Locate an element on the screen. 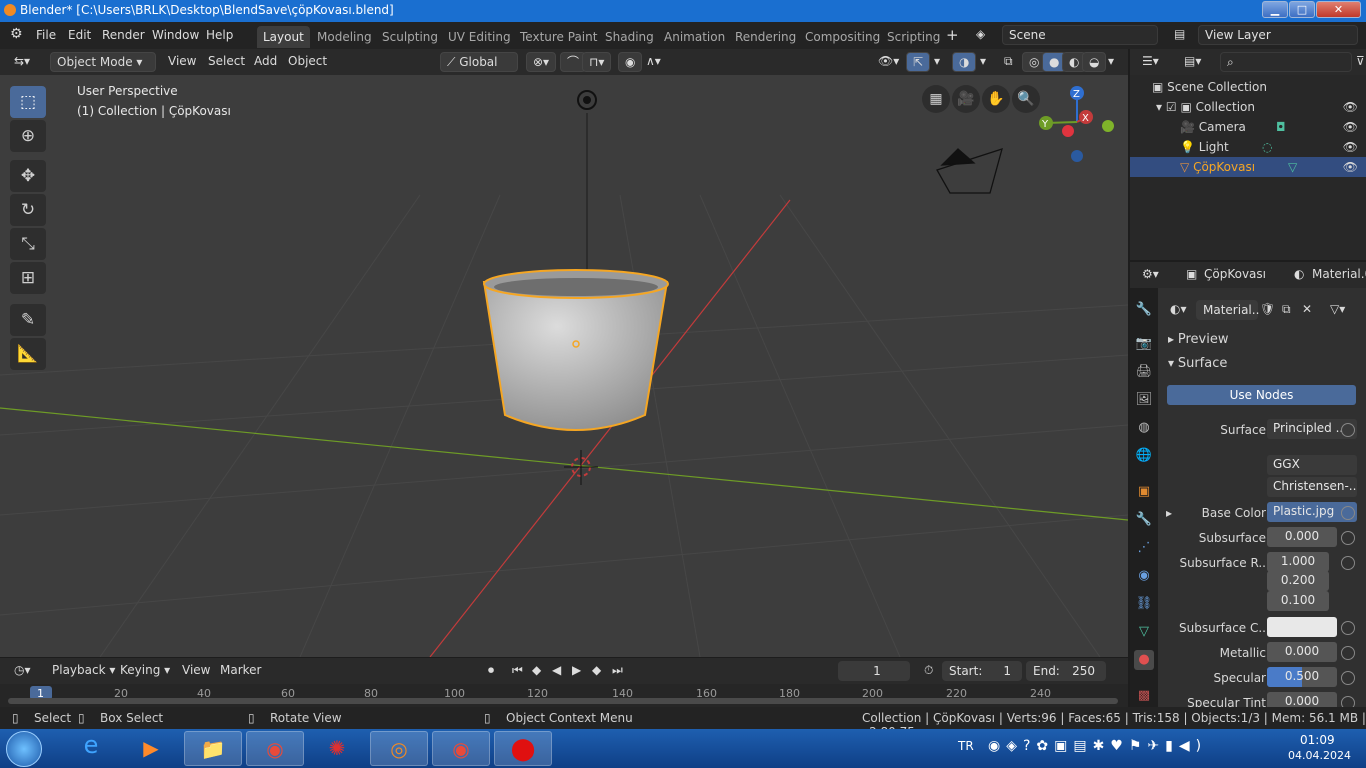 The height and width of the screenshot is (768, 1366). next-key-icon: ◆ is located at coordinates (596, 671).